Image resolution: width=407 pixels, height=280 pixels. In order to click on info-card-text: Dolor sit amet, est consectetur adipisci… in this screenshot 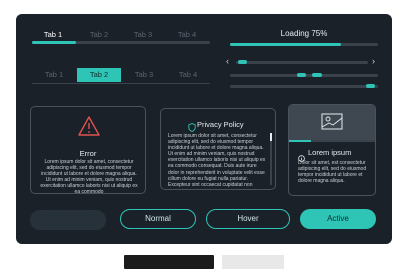, I will do `click(332, 172)`.